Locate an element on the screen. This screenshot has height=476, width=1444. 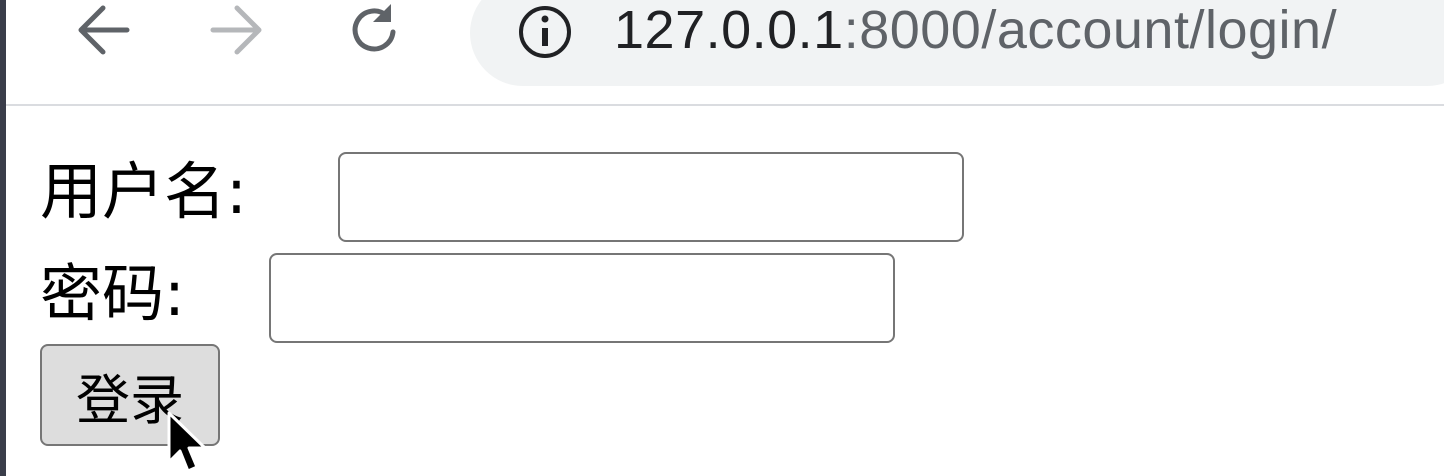
url-path: :8000/account/login/ is located at coordinates (1090, 30).